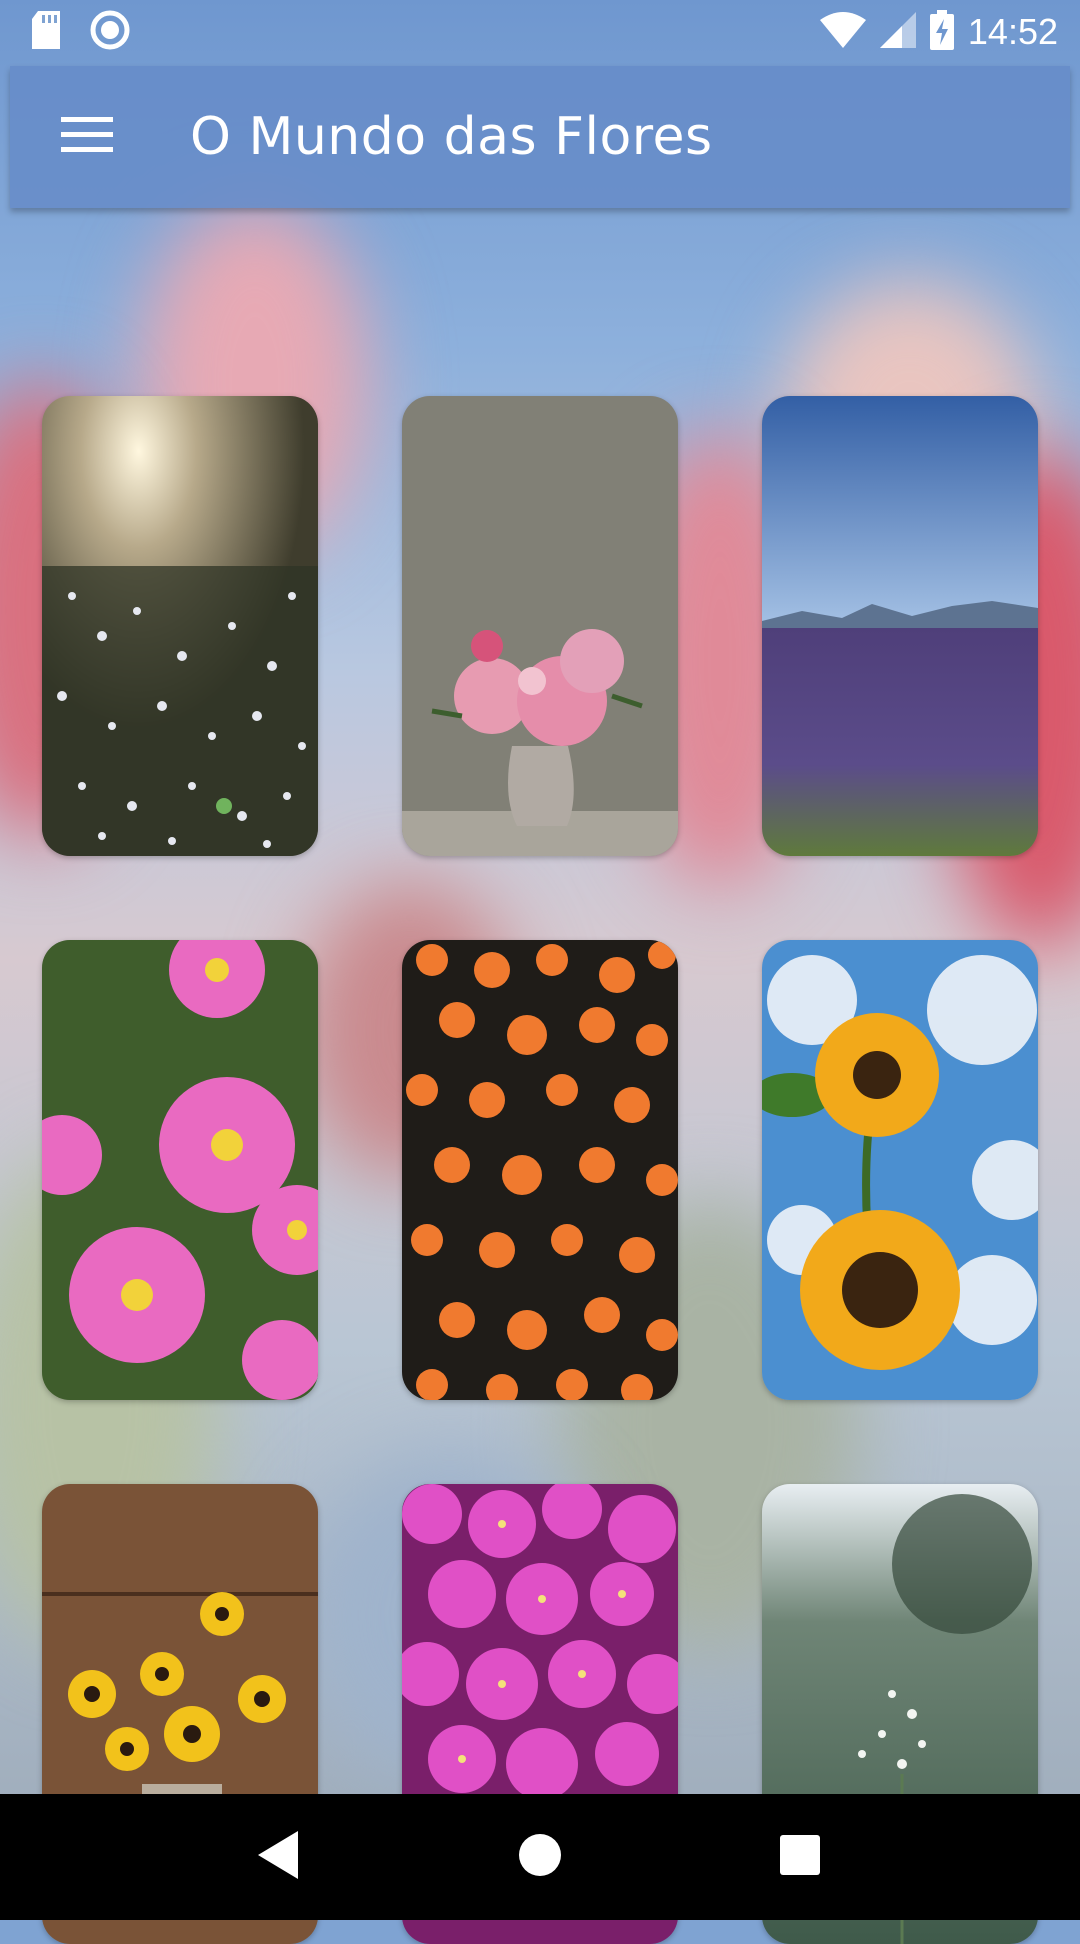  I want to click on back-icon, so click(280, 1857).